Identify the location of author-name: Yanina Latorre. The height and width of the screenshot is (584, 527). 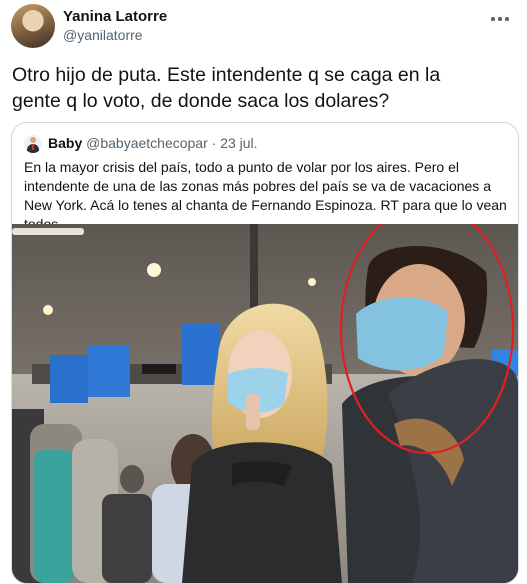
(115, 16).